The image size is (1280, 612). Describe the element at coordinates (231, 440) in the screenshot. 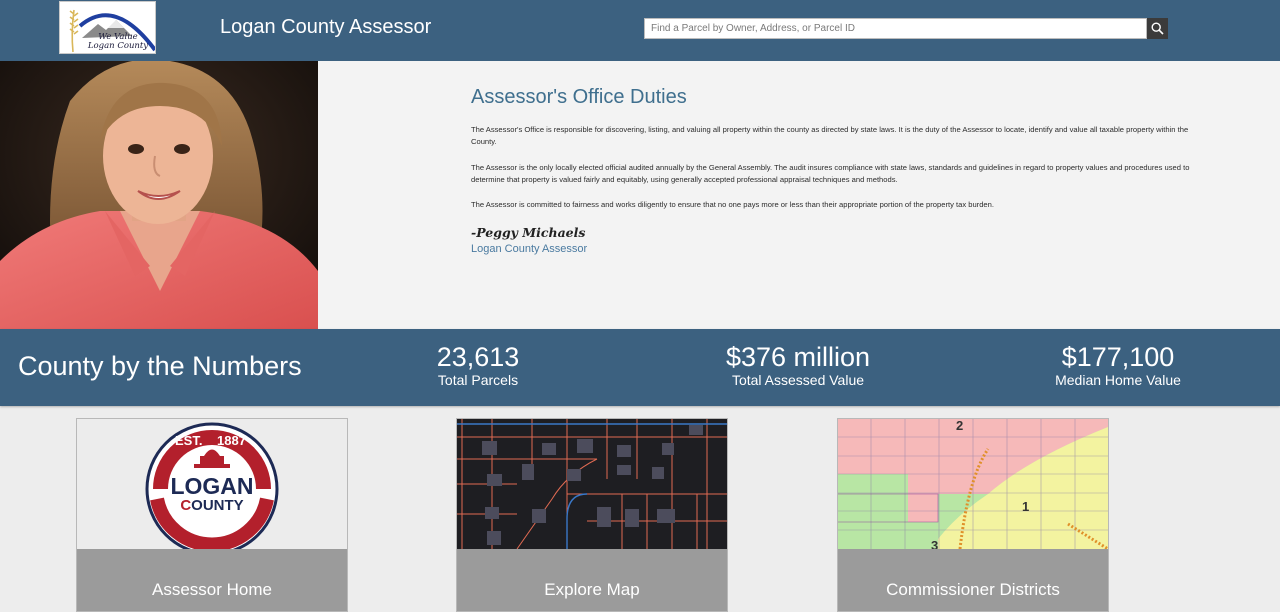

I see `seal-year: 1887` at that location.